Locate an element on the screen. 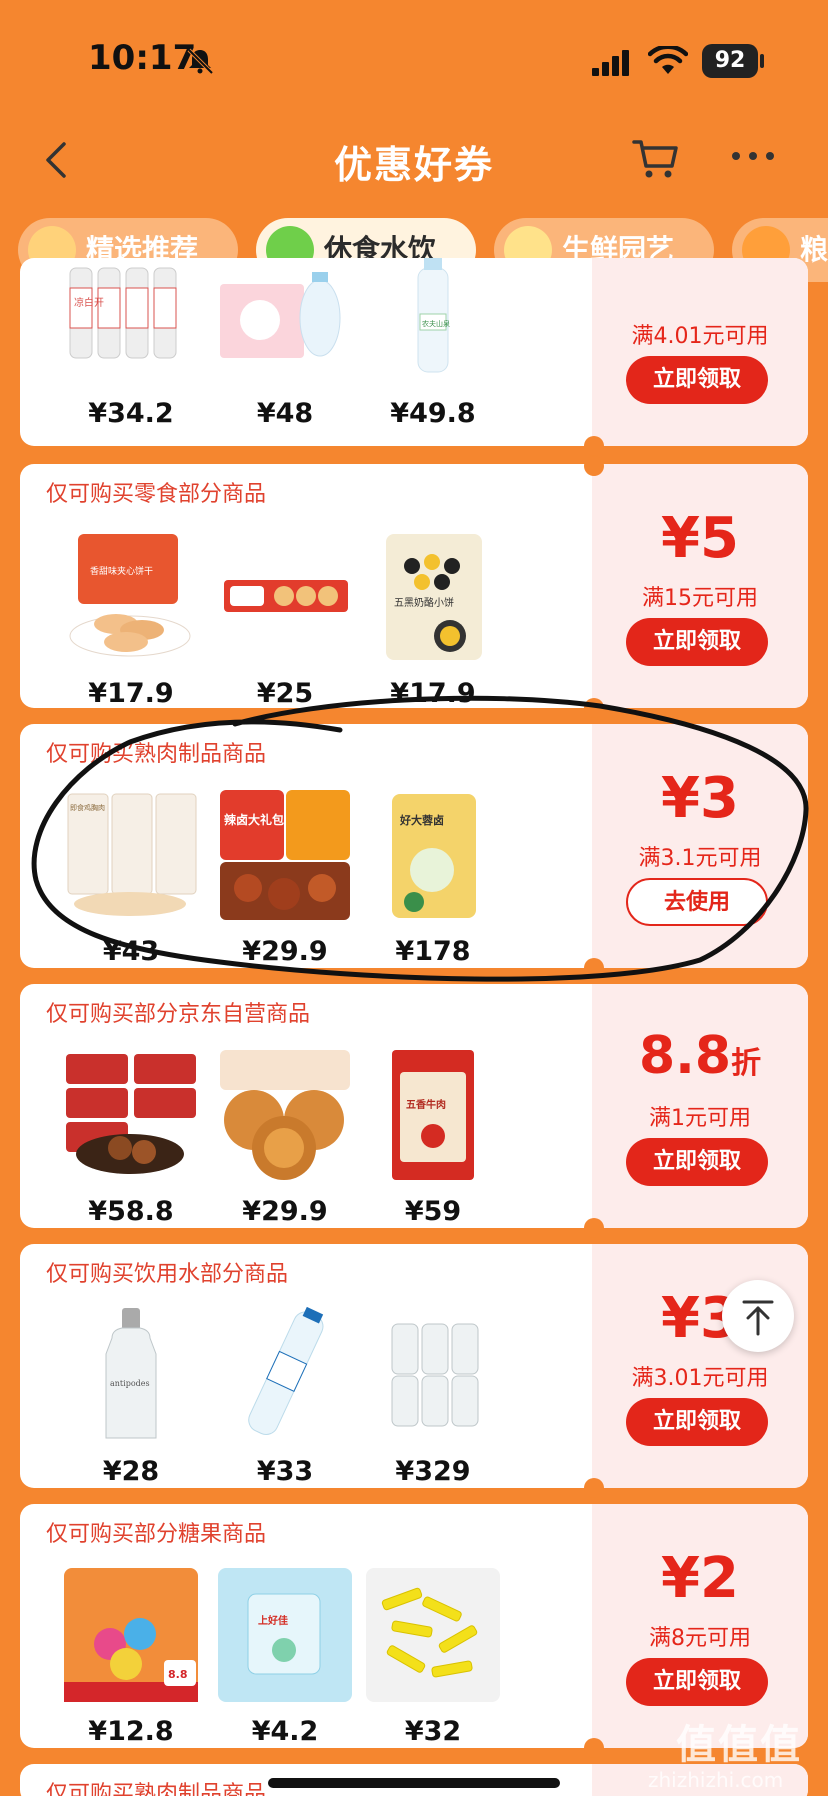 This screenshot has height=1796, width=828. product-price: ¥34.2 is located at coordinates (131, 413).